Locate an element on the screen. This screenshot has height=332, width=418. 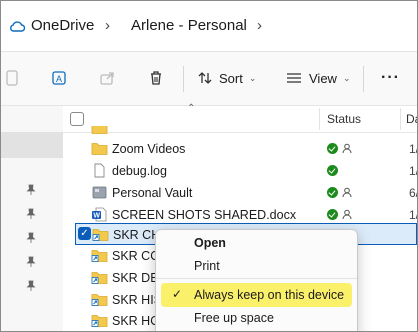
menu-item-always-keep: ✓ Always keep on this device is located at coordinates (256, 295).